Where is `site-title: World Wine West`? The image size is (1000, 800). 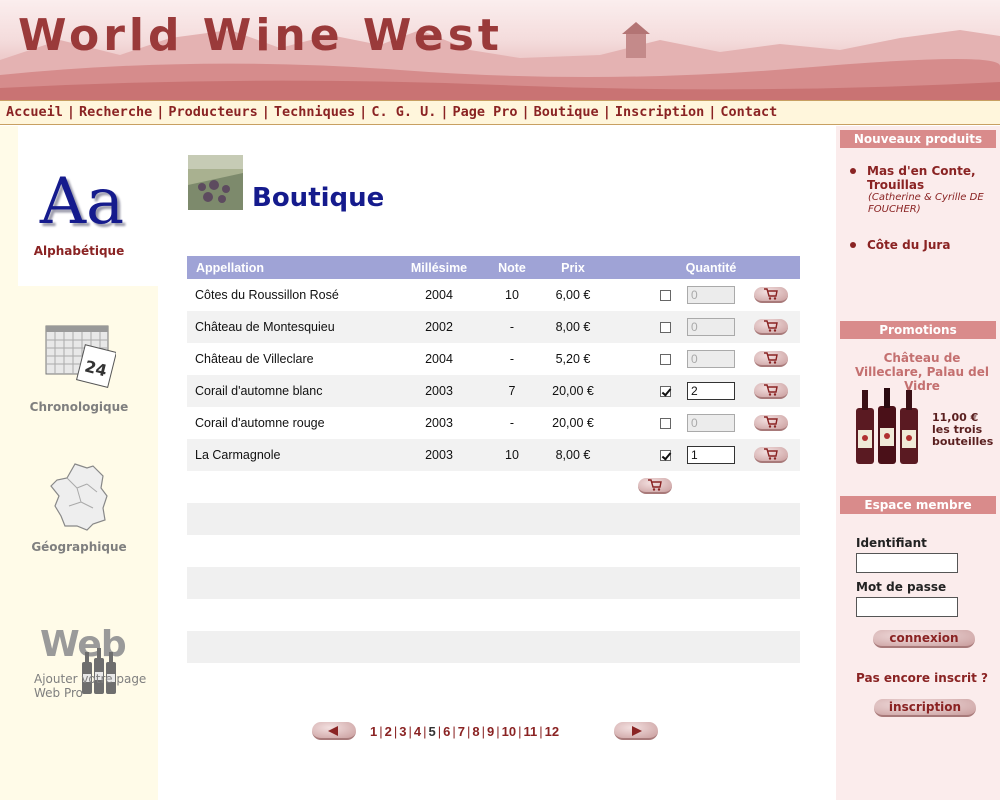
site-title: World Wine West is located at coordinates (260, 35).